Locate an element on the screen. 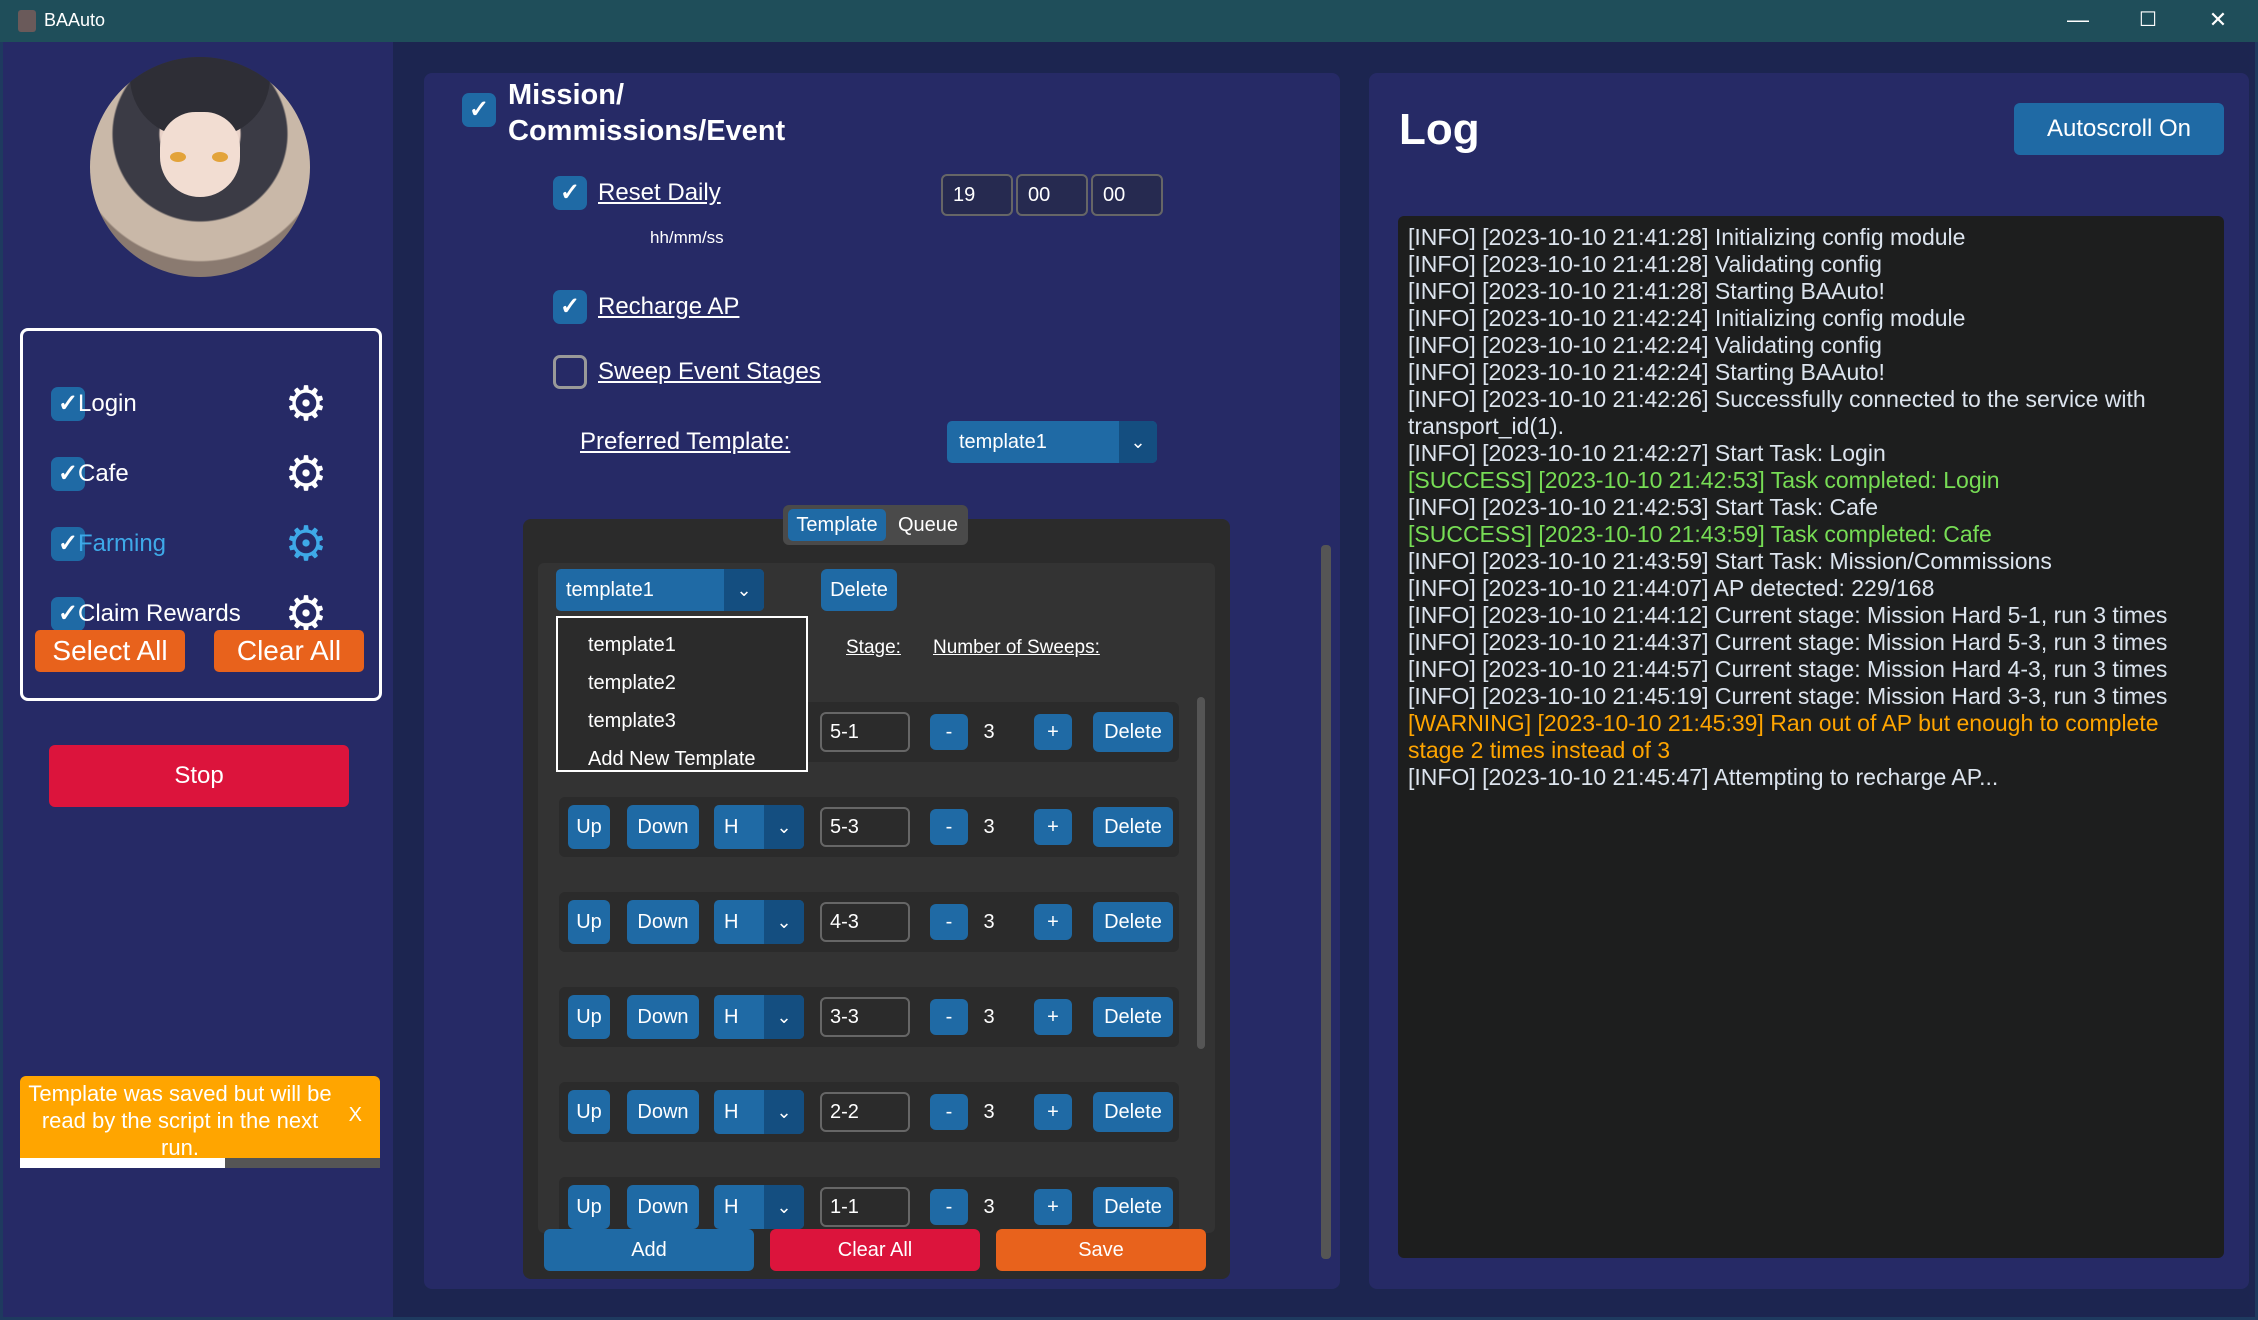  dropdown-option-template2: template2 is located at coordinates (632, 683).